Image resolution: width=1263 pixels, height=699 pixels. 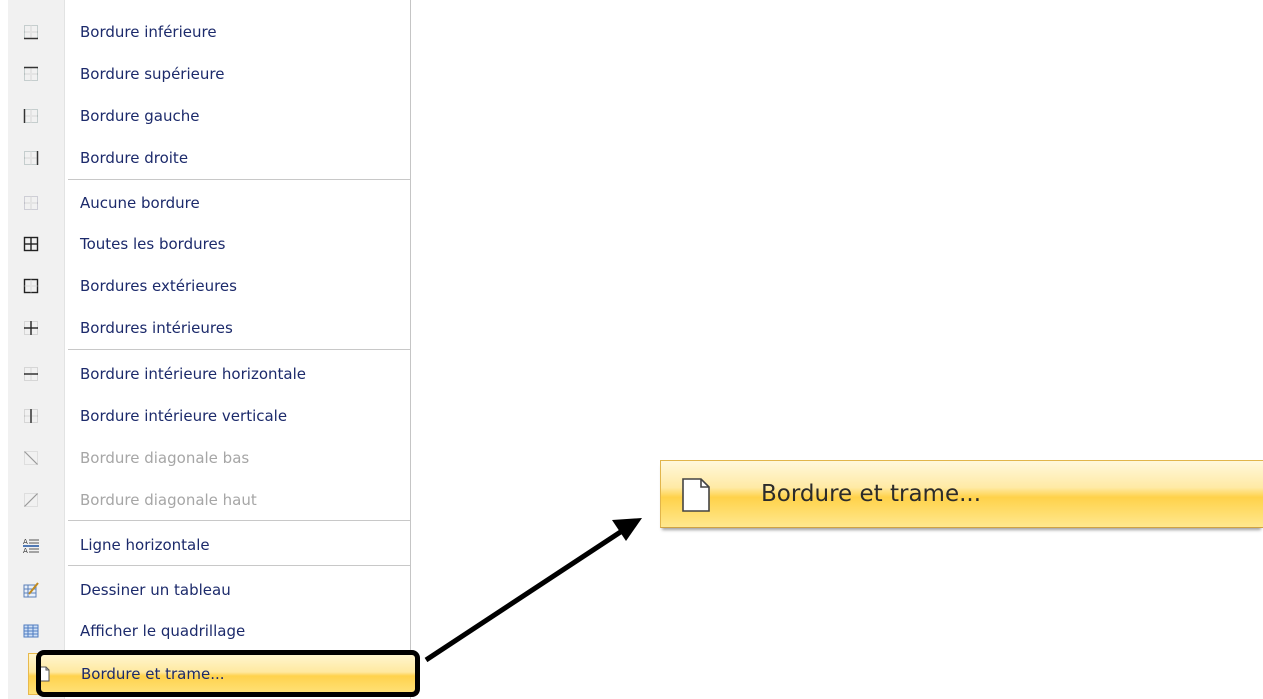 What do you see at coordinates (533, 590) in the screenshot?
I see `callout-arrow` at bounding box center [533, 590].